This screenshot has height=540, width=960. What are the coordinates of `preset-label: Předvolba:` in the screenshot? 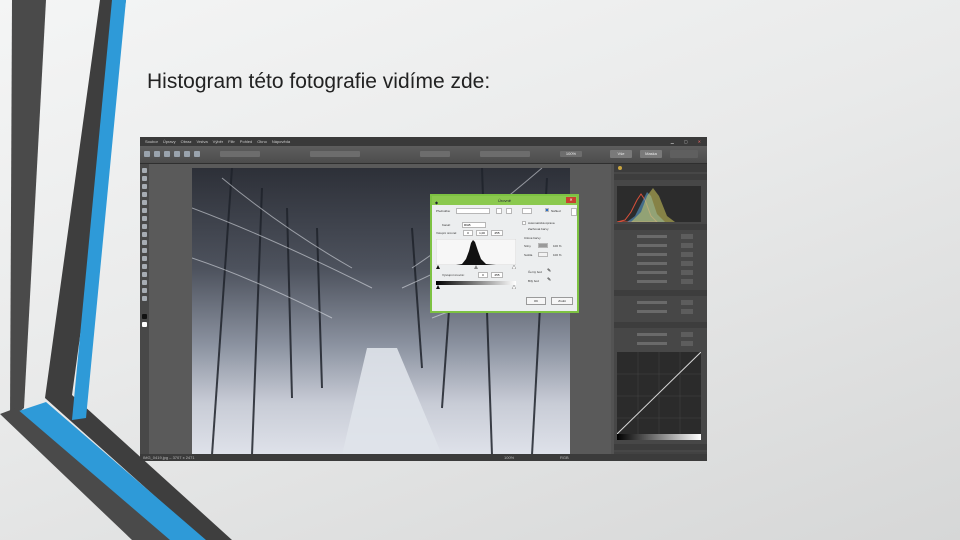 It's located at (443, 211).